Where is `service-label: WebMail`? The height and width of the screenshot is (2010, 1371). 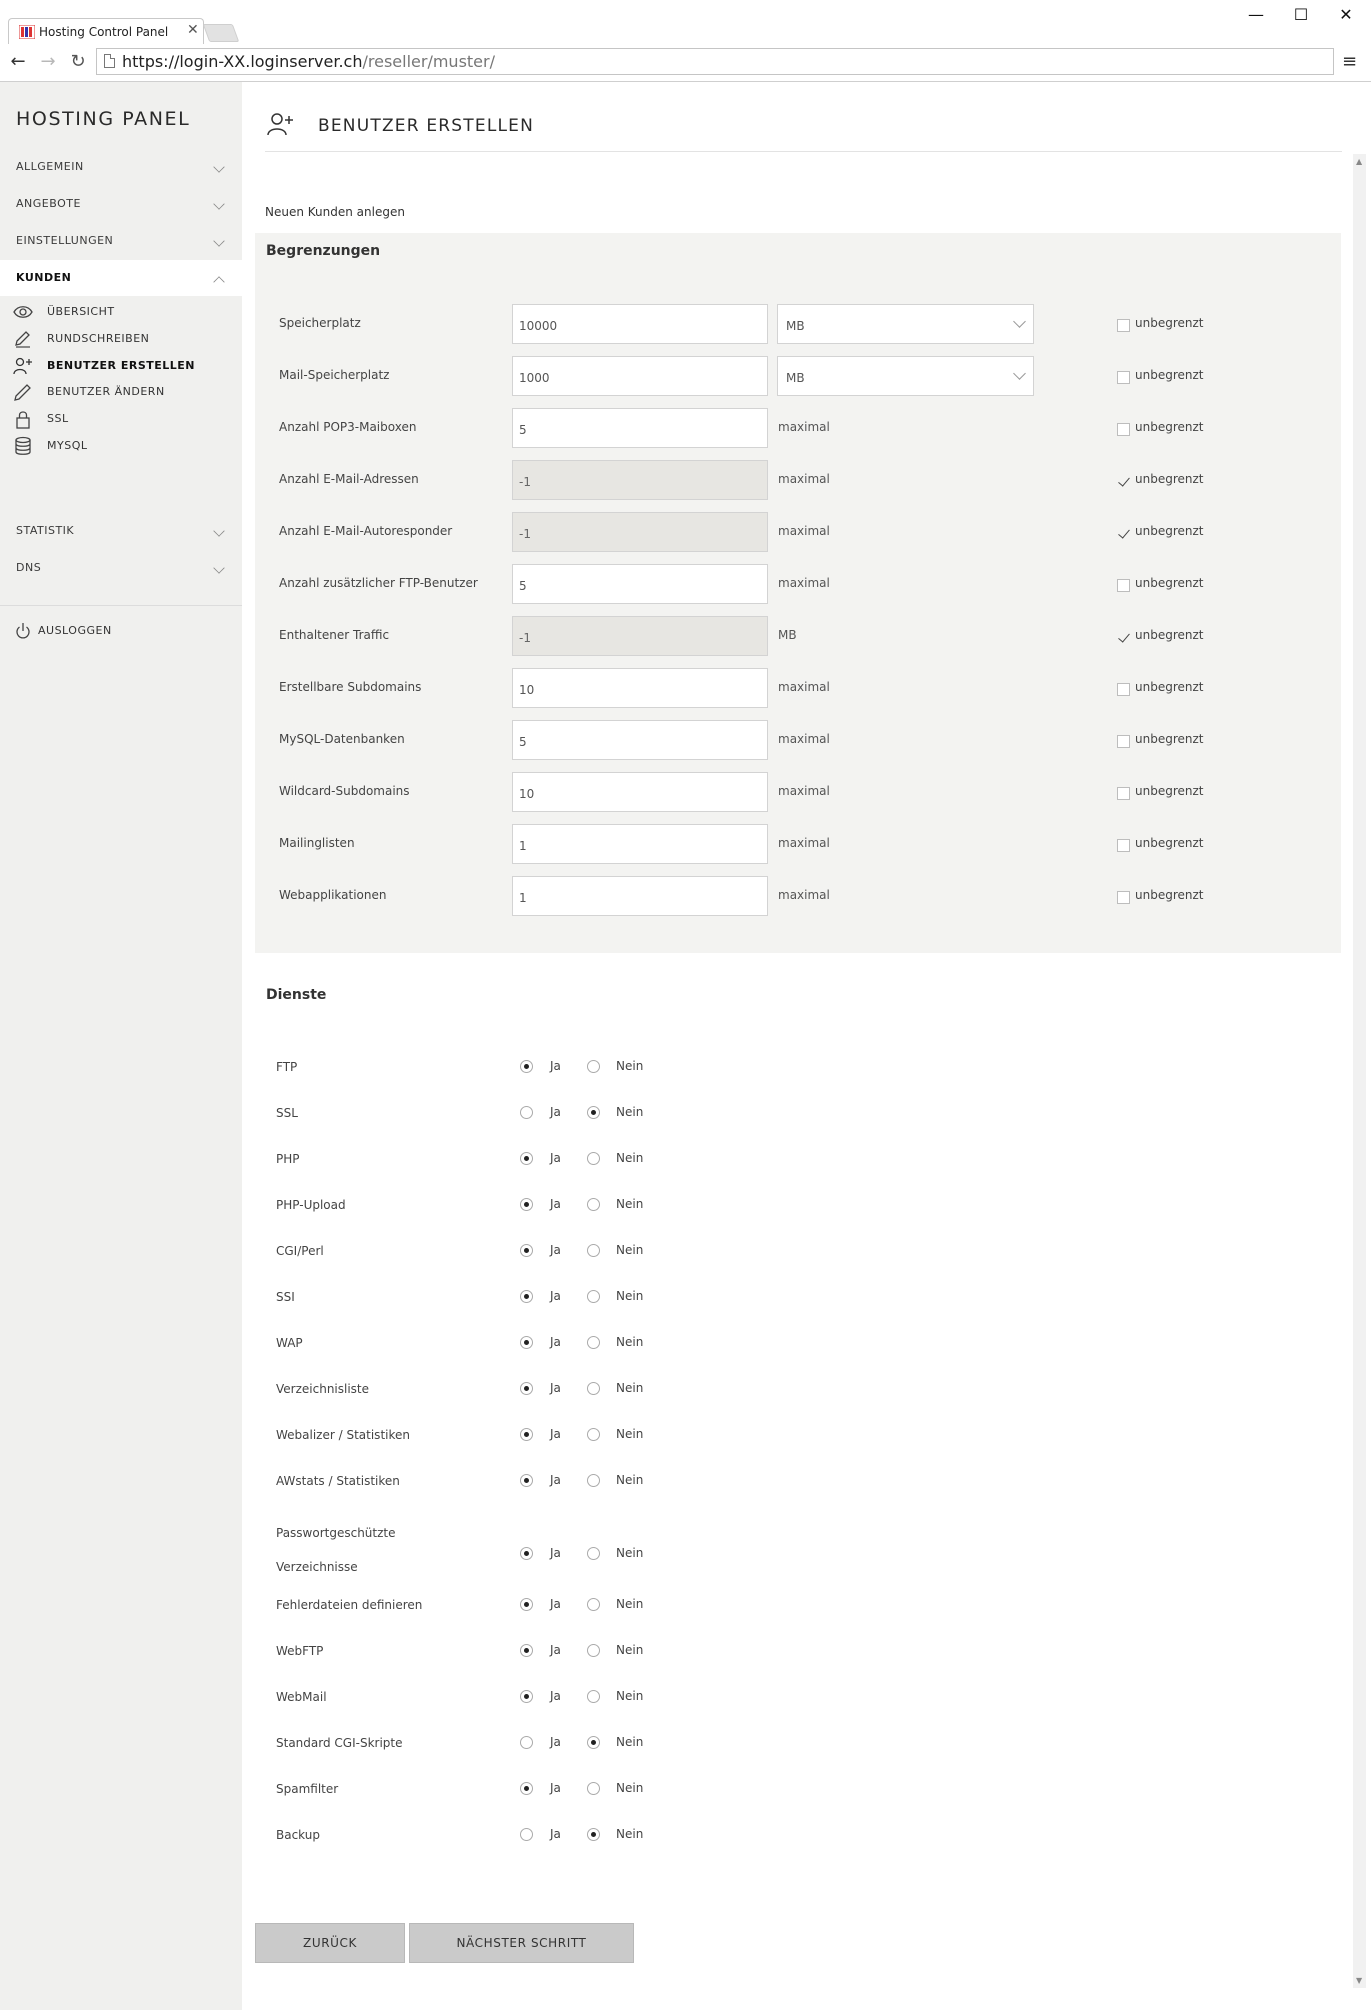 service-label: WebMail is located at coordinates (301, 1697).